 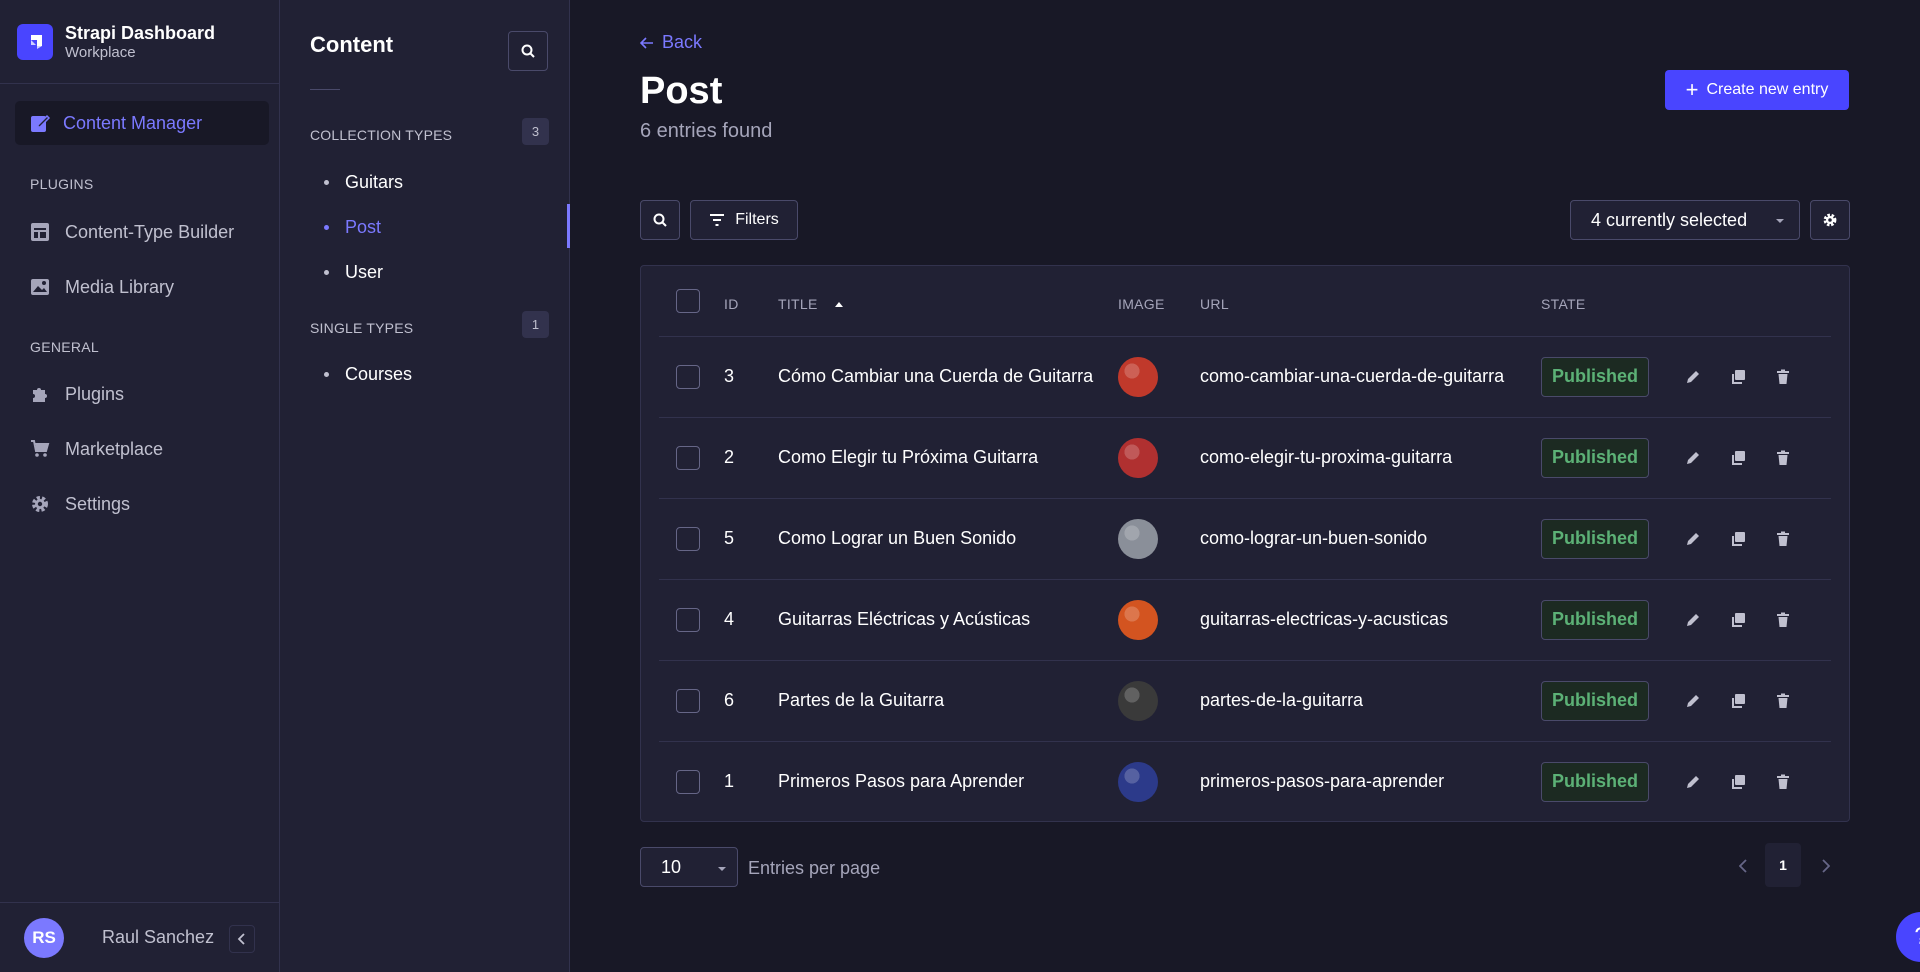 I want to click on subnav-item-guitars: Guitars, so click(x=363, y=182).